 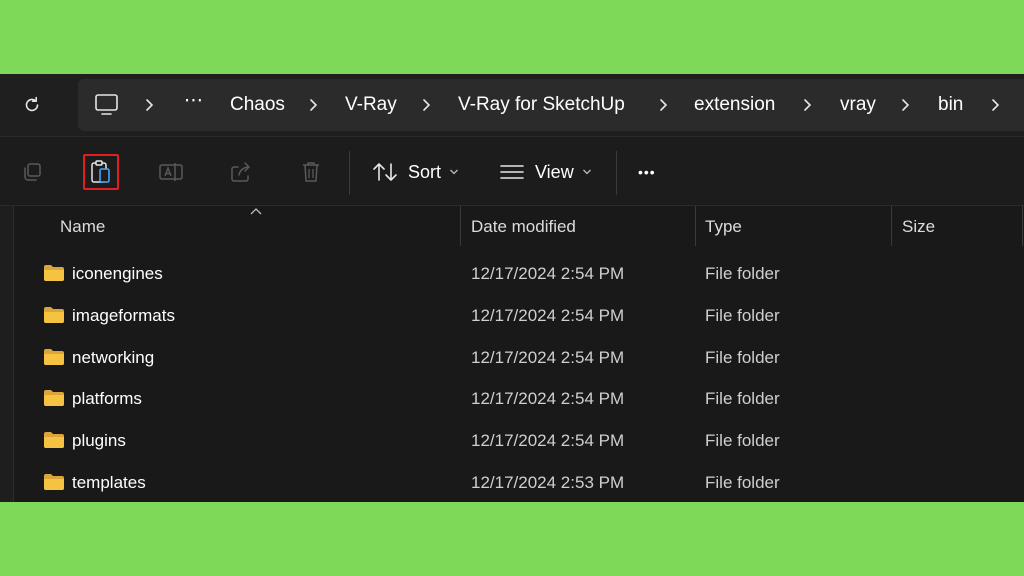 I want to click on breadcrumb-item-vray-for-sketchup: V-Ray for SketchUp, so click(x=541, y=105).